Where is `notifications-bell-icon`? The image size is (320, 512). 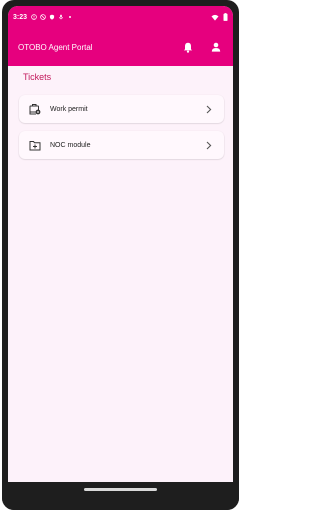 notifications-bell-icon is located at coordinates (188, 47).